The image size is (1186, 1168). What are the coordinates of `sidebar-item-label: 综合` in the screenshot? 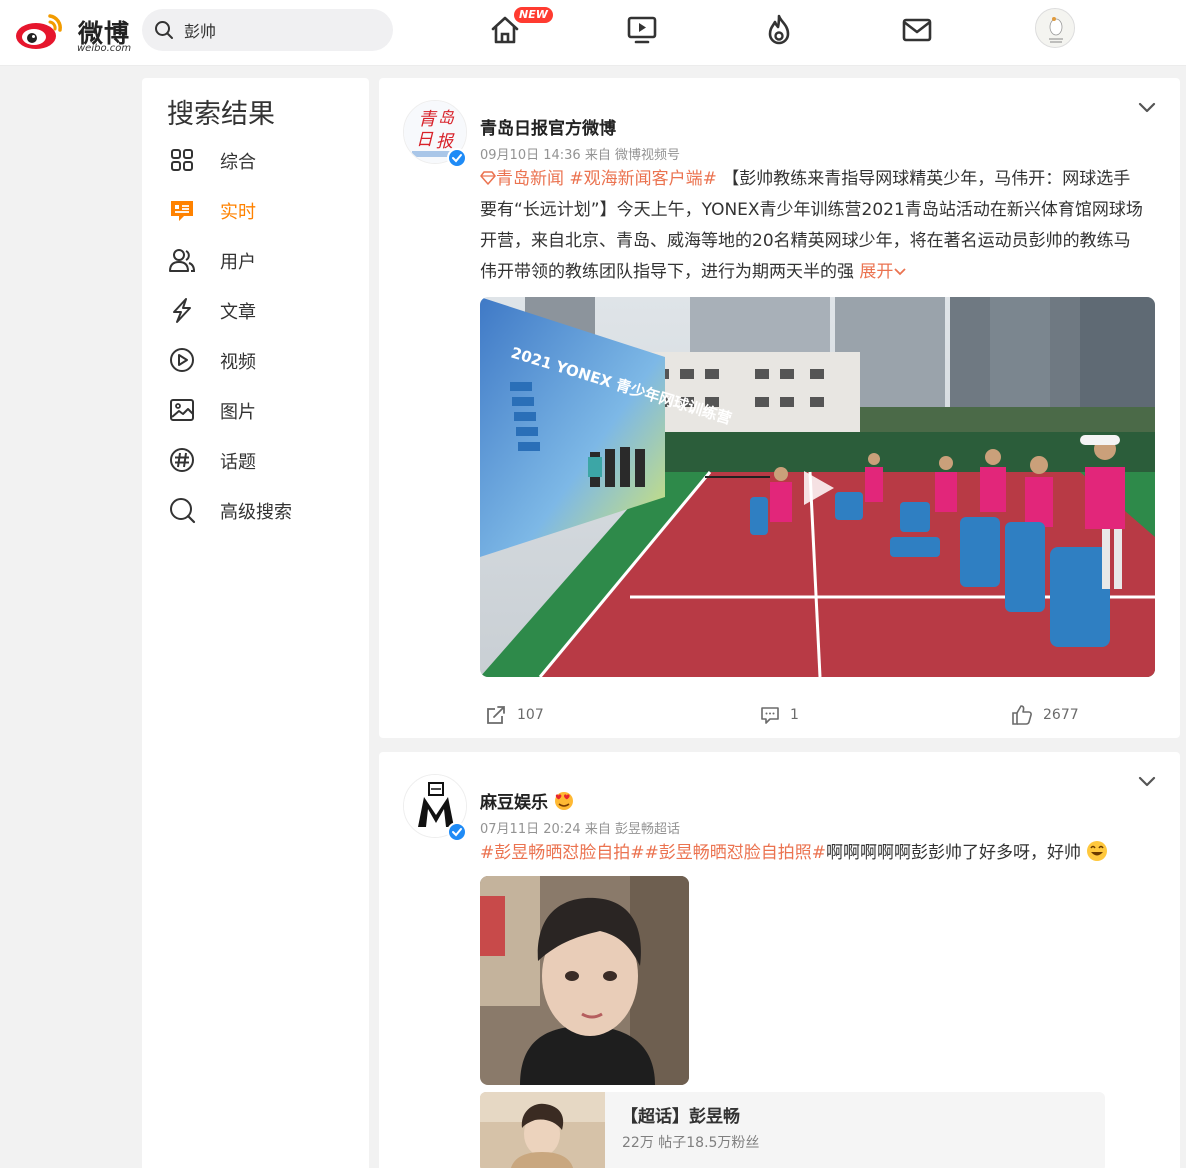 It's located at (238, 162).